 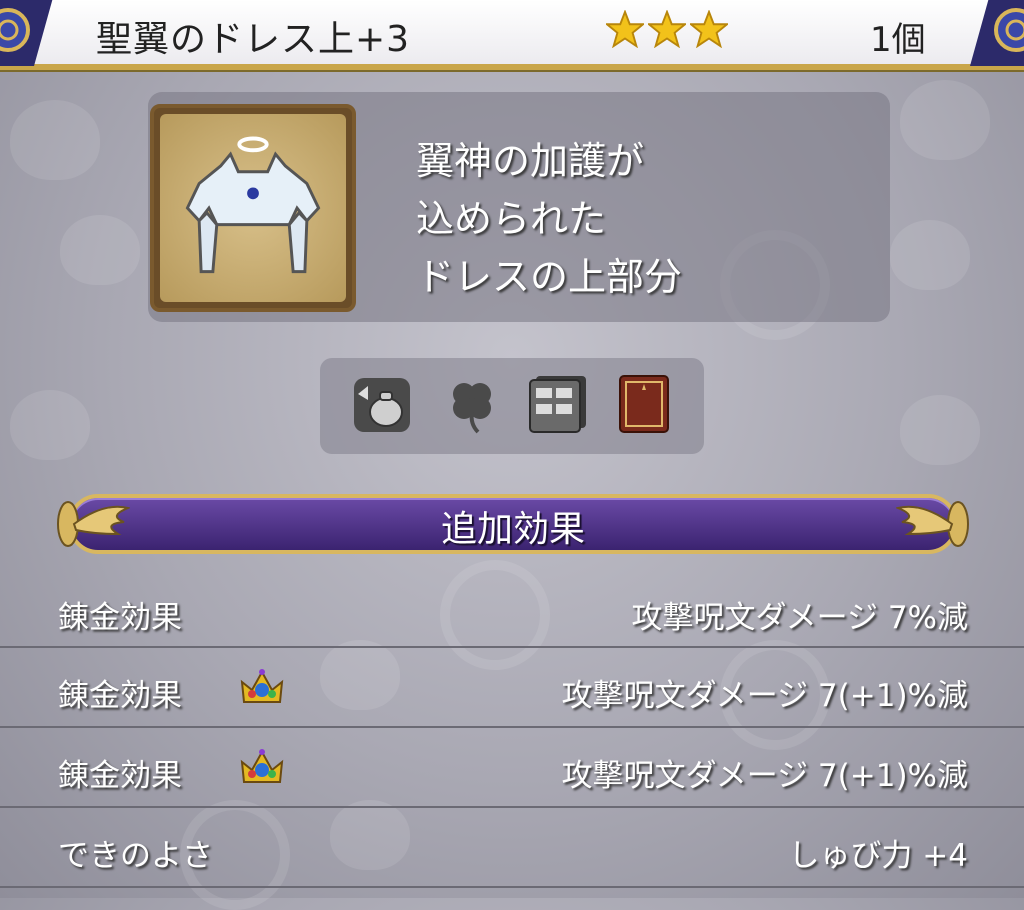 What do you see at coordinates (530, 161) in the screenshot?
I see `description-line: 翼神の加護が` at bounding box center [530, 161].